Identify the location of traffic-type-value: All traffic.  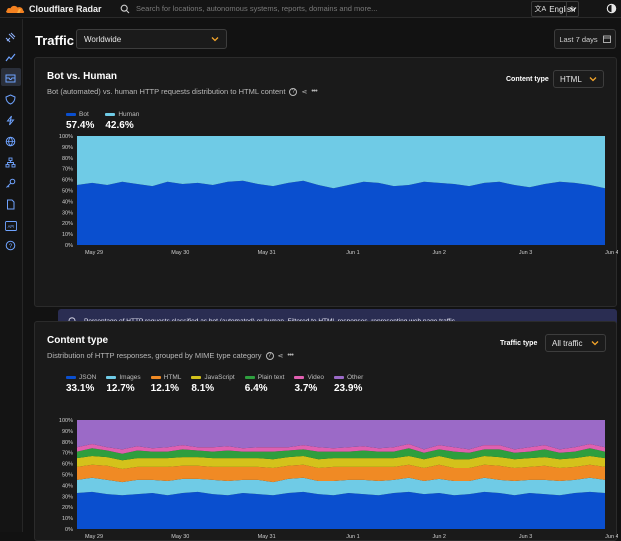
(567, 343).